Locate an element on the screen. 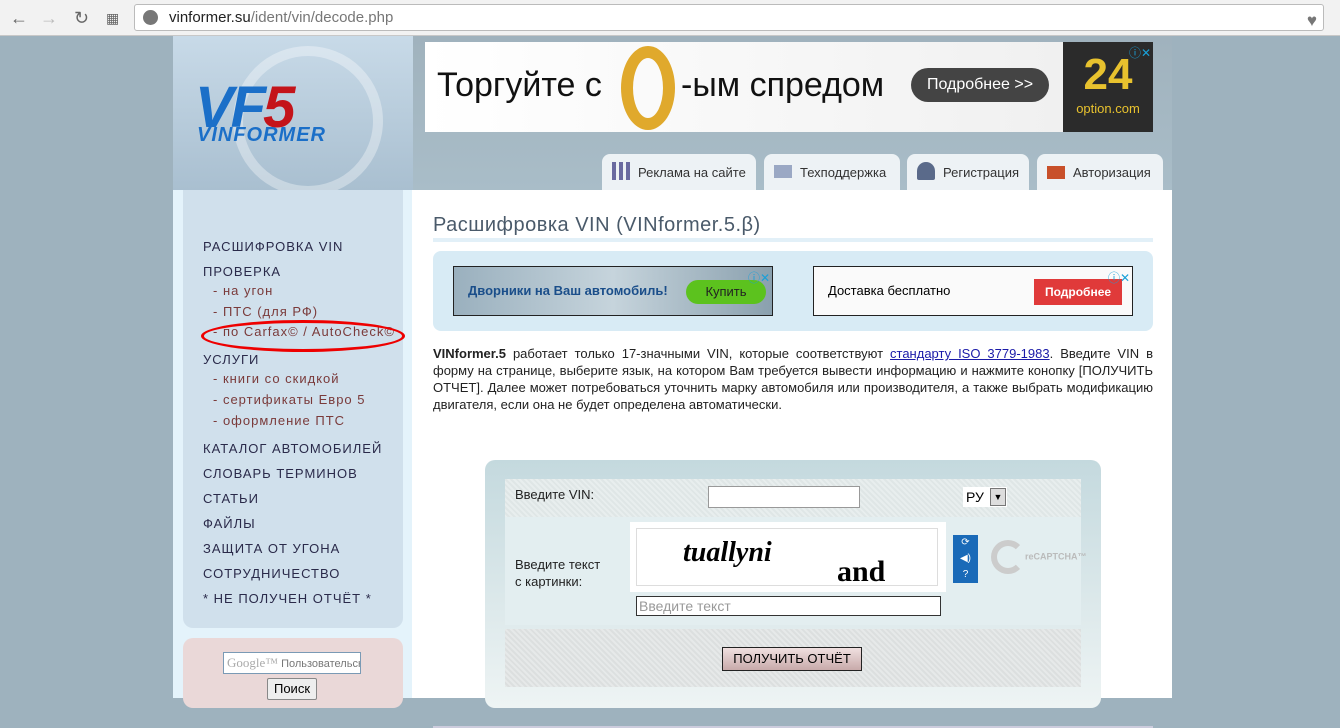  captcha-label-2: с картинки: is located at coordinates (549, 581).